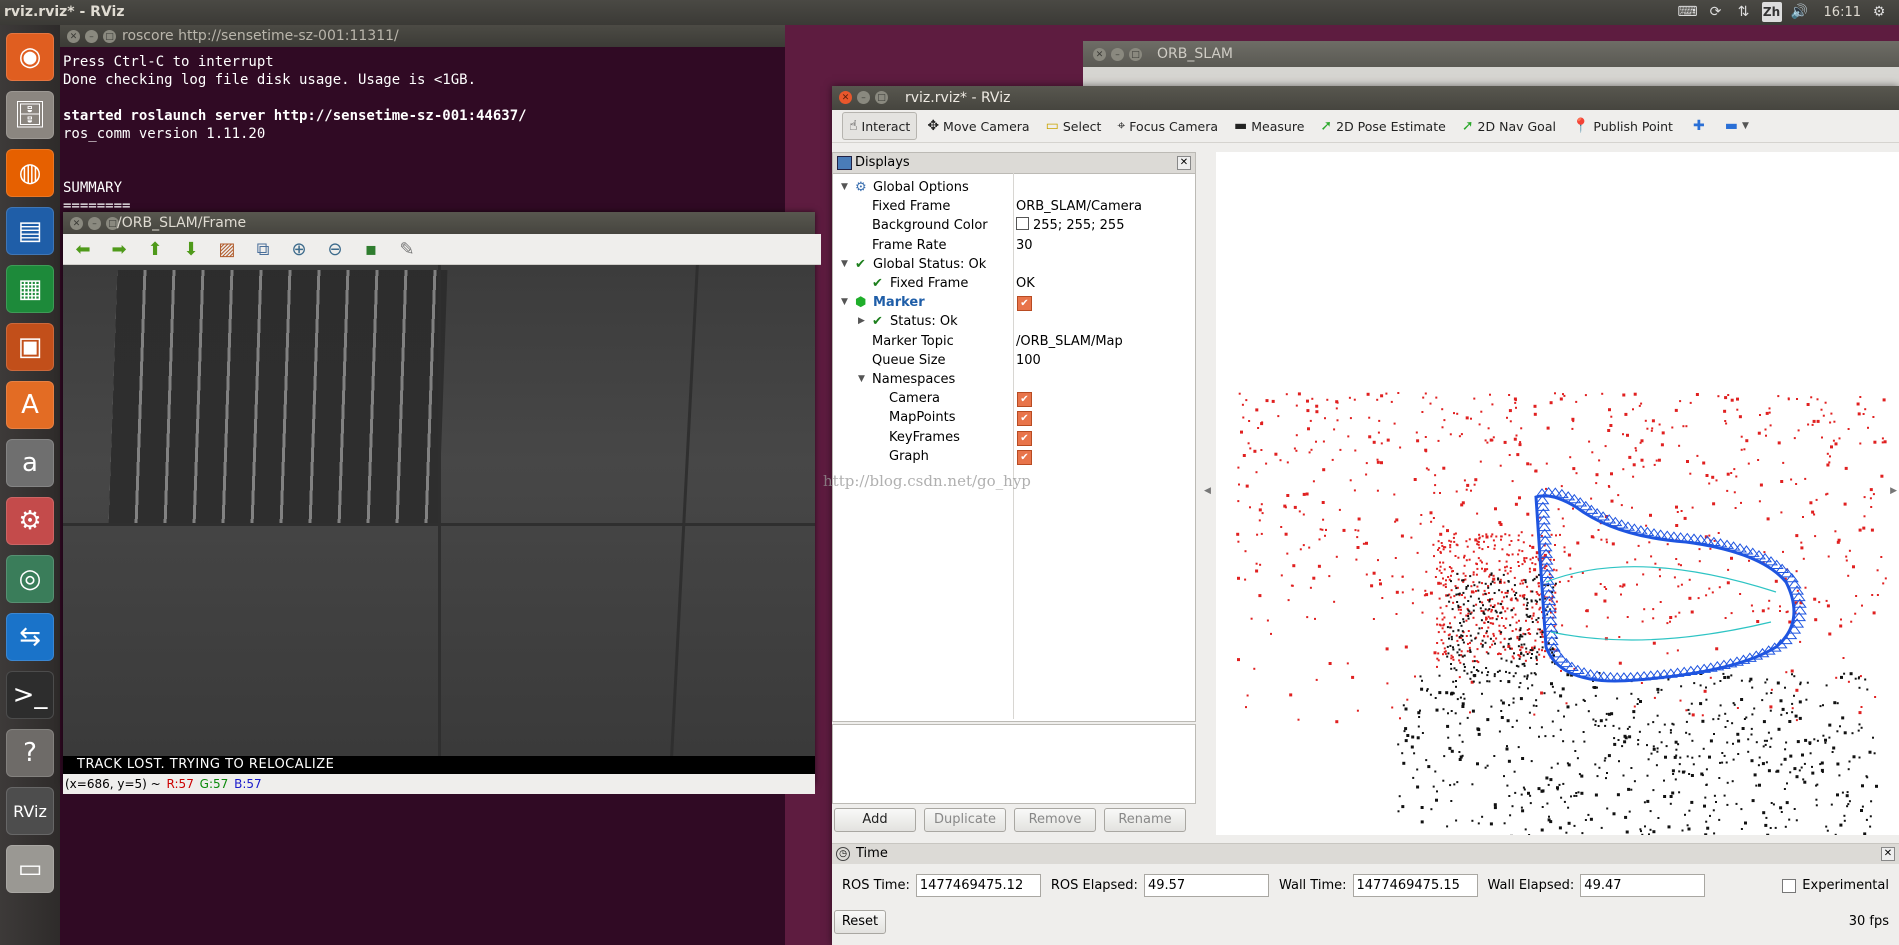  What do you see at coordinates (30, 811) in the screenshot?
I see `rviz-icon: RViz` at bounding box center [30, 811].